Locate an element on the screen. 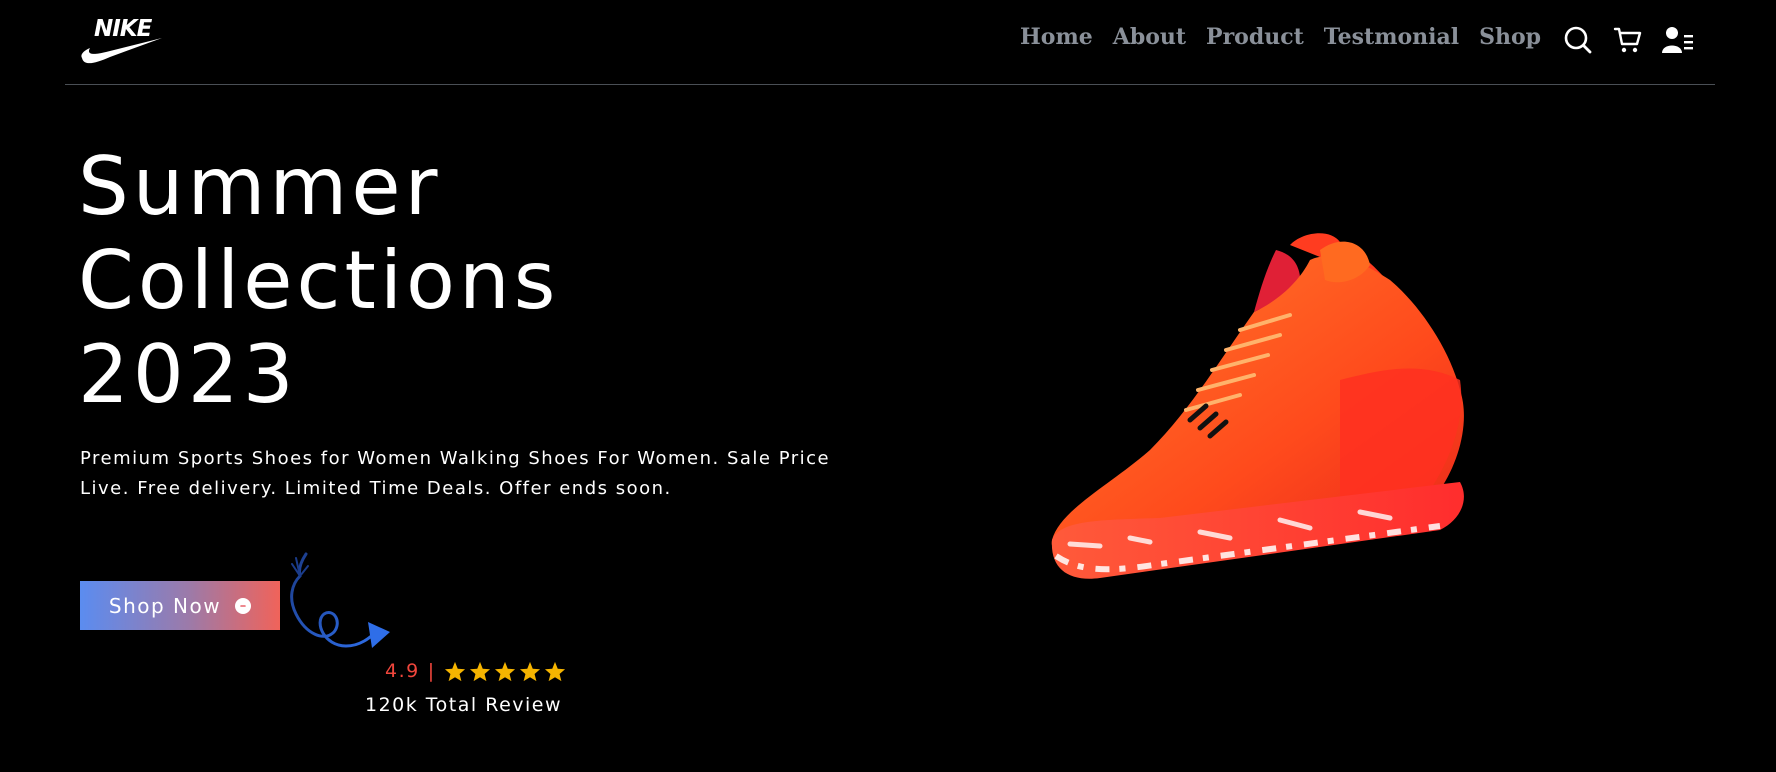  nav-shop: Shop is located at coordinates (1510, 37).